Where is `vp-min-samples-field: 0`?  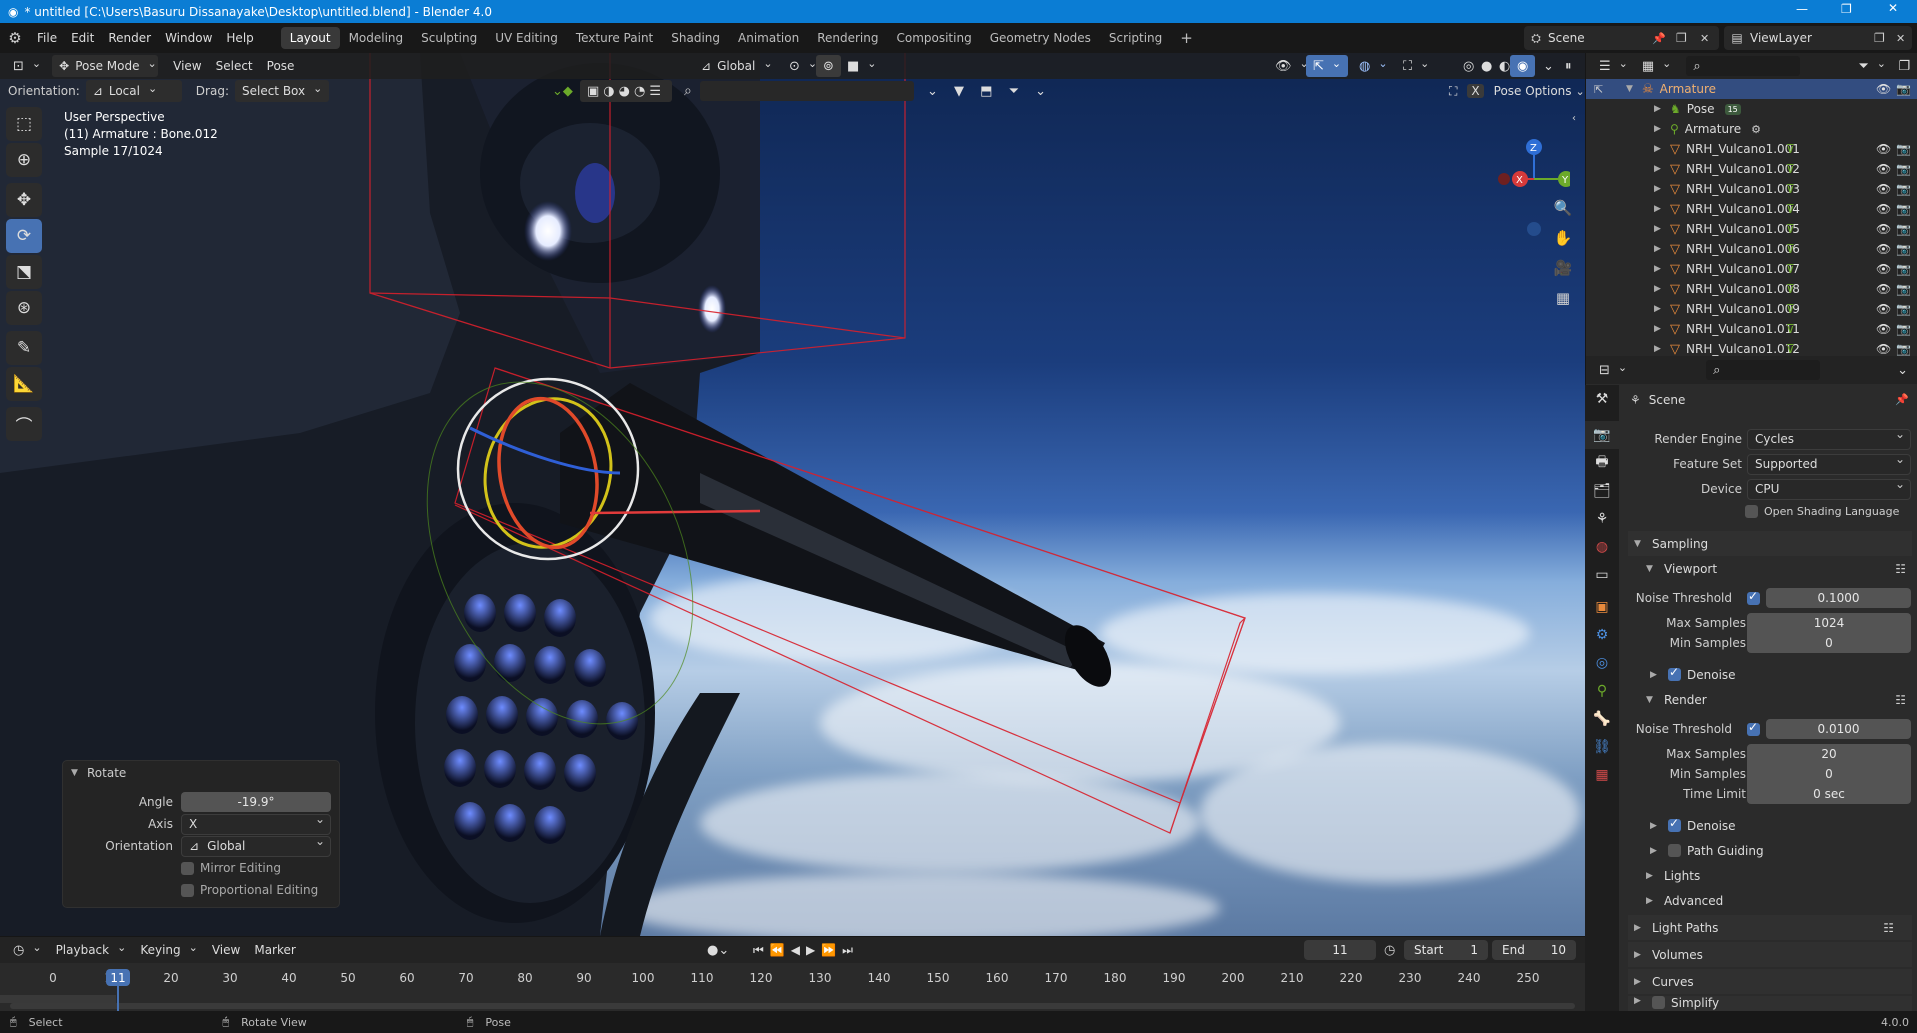
vp-min-samples-field: 0 is located at coordinates (1829, 643).